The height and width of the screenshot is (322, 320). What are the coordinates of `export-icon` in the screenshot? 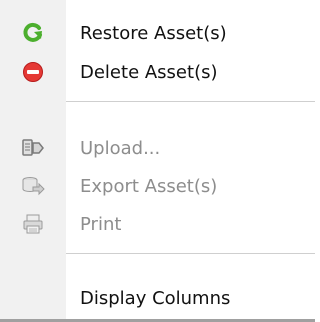 It's located at (33, 186).